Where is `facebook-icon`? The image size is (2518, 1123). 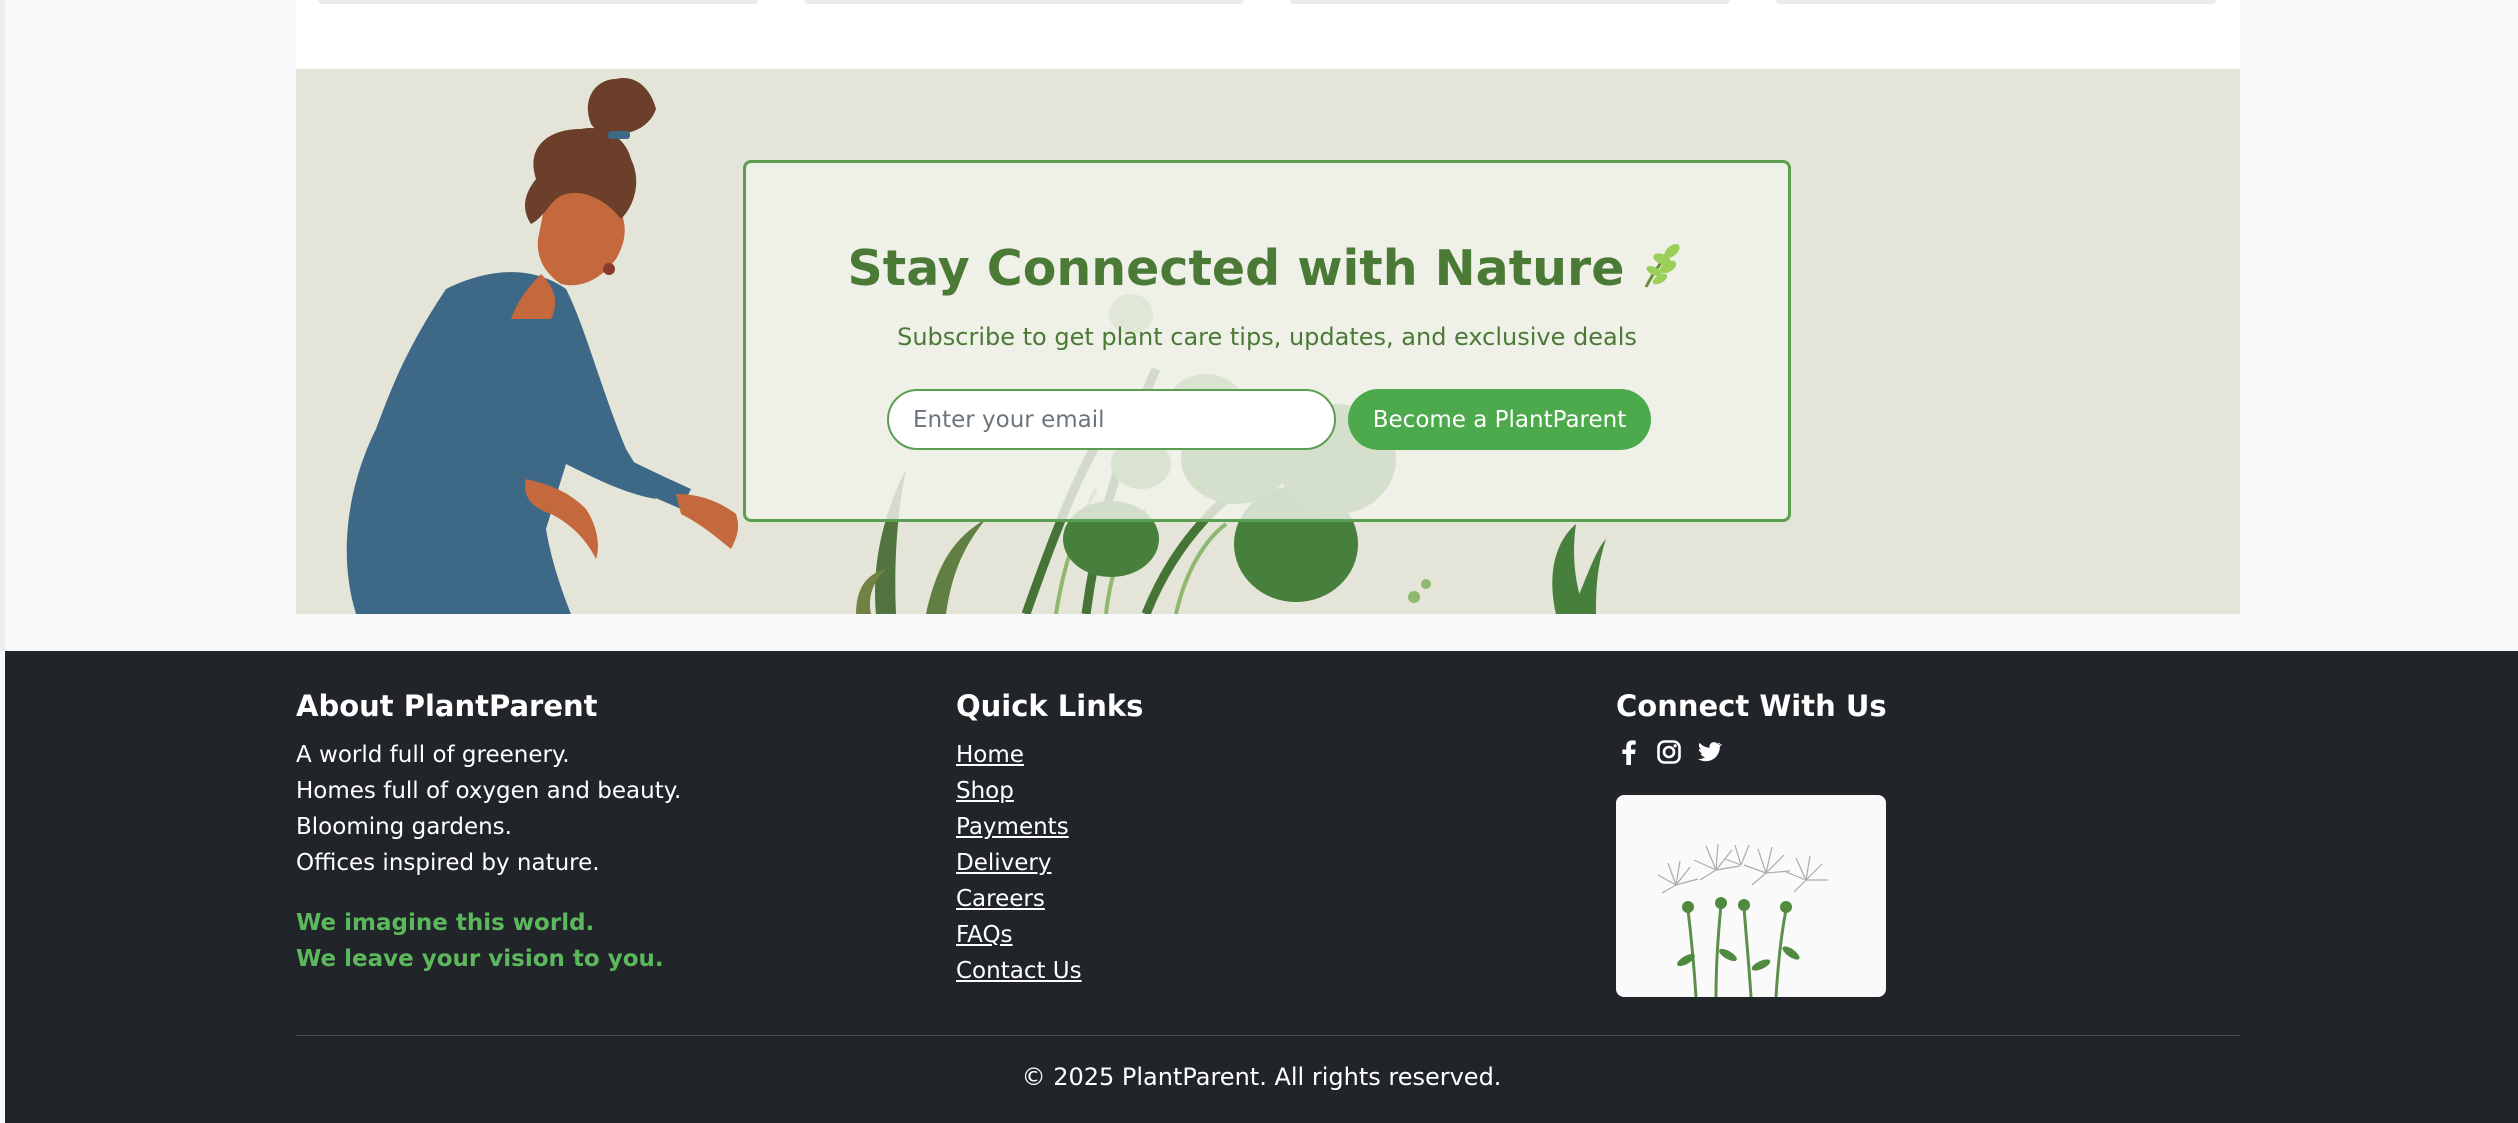 facebook-icon is located at coordinates (1629, 752).